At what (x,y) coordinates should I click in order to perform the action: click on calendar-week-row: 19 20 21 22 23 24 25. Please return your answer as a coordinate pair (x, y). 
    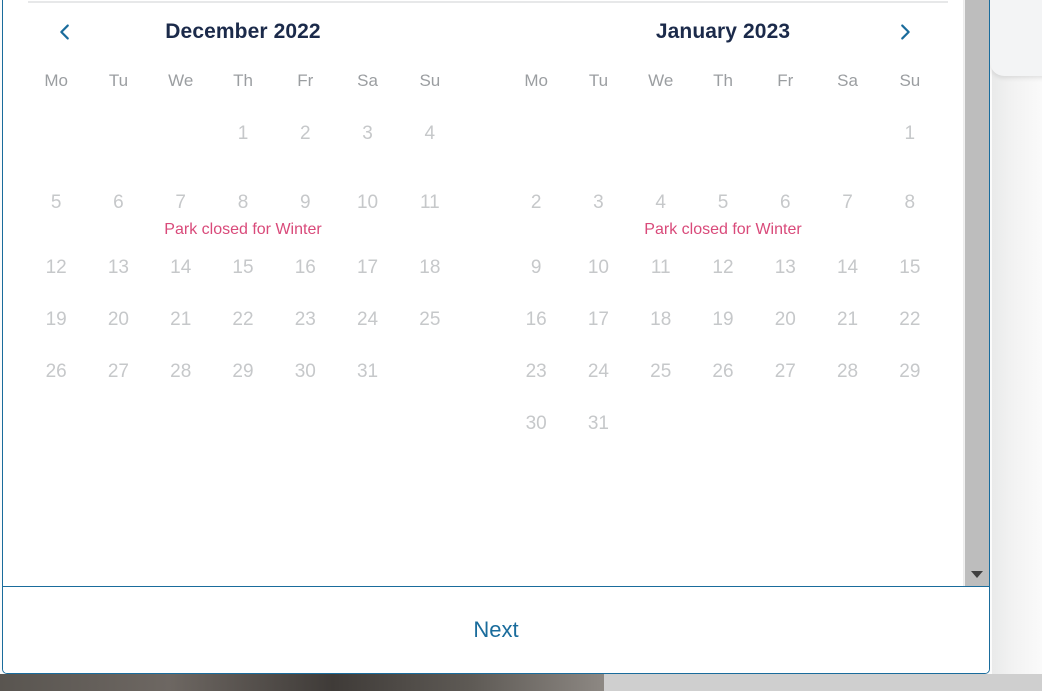
    Looking at the image, I should click on (243, 319).